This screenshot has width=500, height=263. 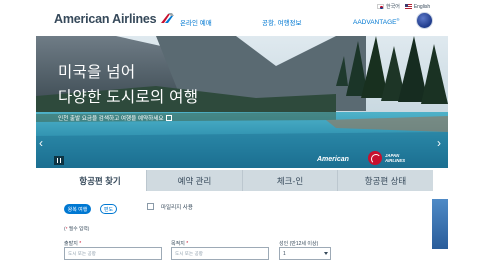 I want to click on partner-jal-logo: JAPAN AIRLINES, so click(x=386, y=158).